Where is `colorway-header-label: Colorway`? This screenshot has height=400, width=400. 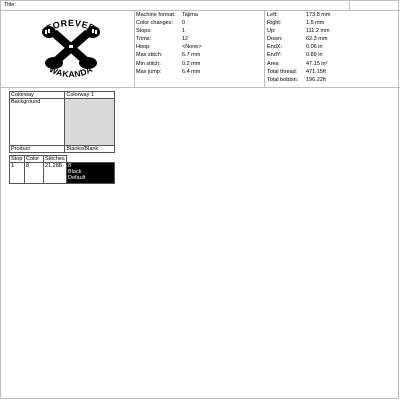
colorway-header-label: Colorway is located at coordinates (37, 95).